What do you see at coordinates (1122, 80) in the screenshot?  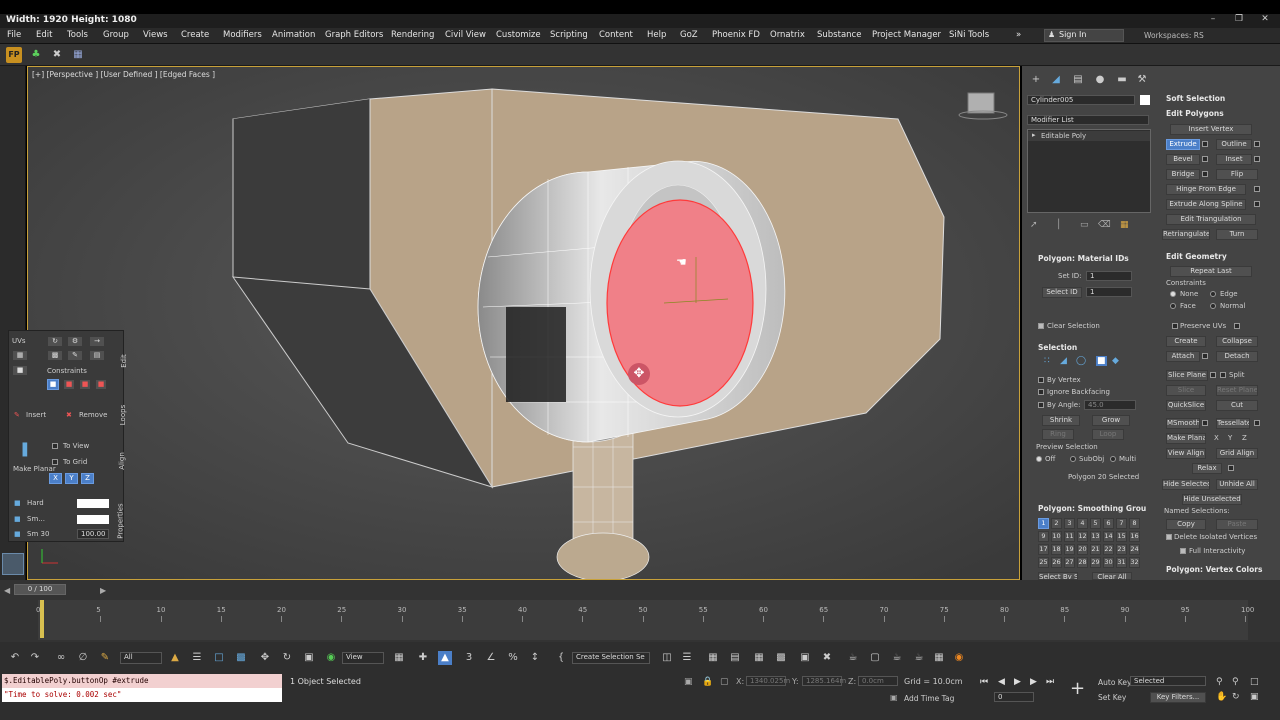 I see `display-tab-icon: ▬` at bounding box center [1122, 80].